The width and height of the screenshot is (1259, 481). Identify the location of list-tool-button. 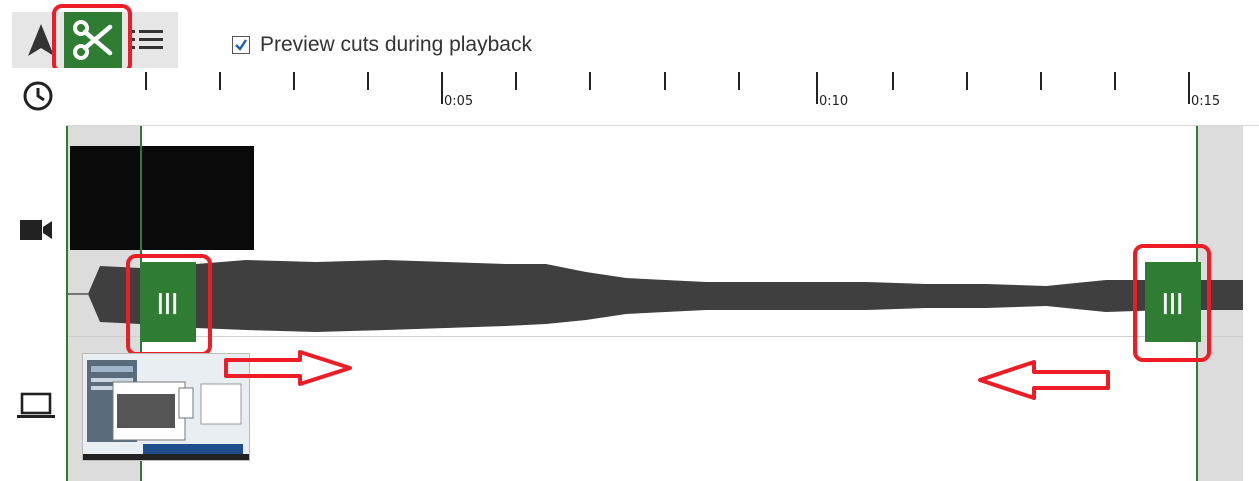
(148, 40).